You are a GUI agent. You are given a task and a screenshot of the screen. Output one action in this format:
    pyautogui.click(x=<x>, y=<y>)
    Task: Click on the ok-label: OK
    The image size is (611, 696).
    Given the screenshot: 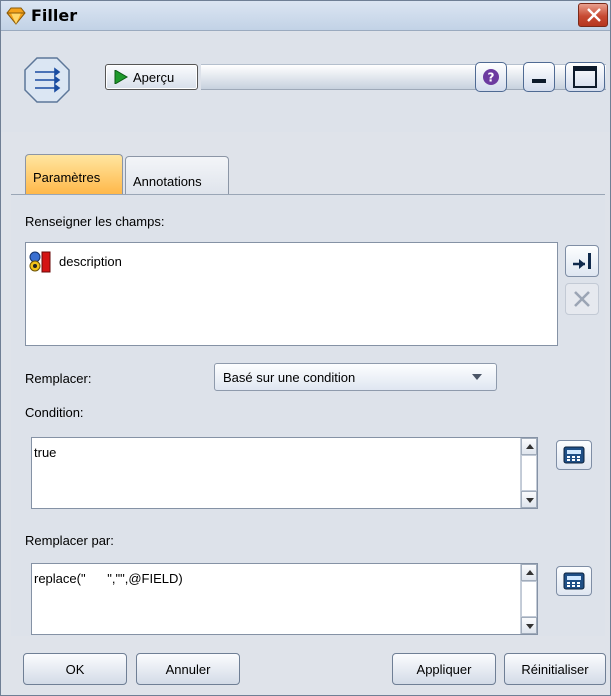 What is the action you would take?
    pyautogui.click(x=75, y=669)
    